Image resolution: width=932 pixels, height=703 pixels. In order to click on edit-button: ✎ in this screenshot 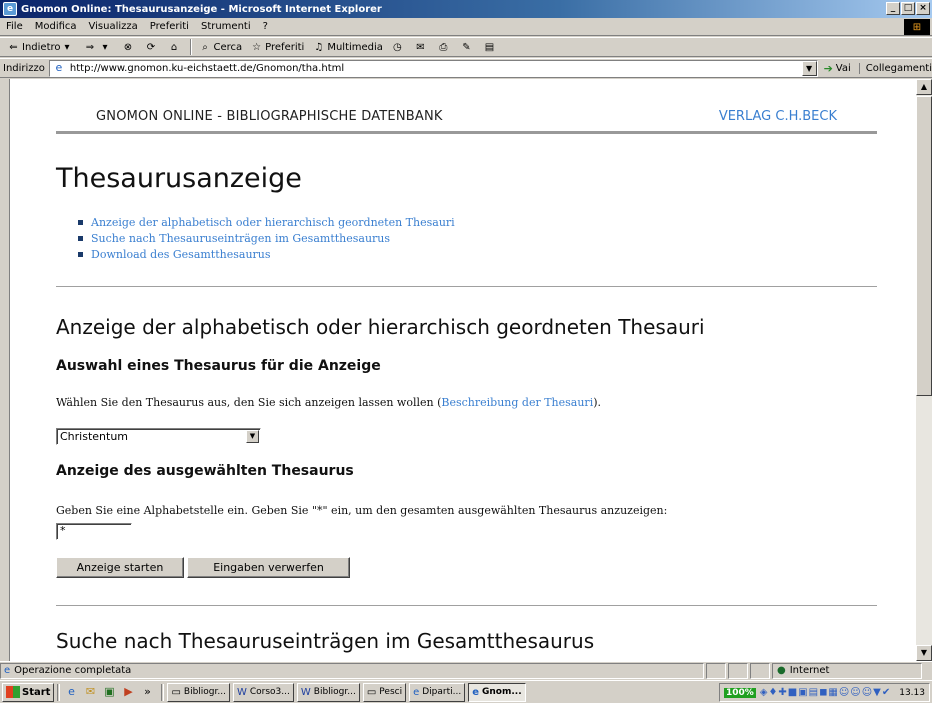, I will do `click(467, 47)`.